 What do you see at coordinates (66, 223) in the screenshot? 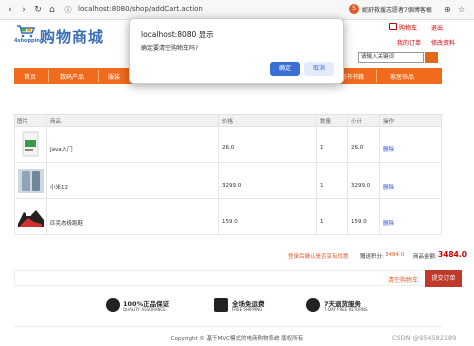
I see `product-name: 匹克态极跑鞋` at bounding box center [66, 223].